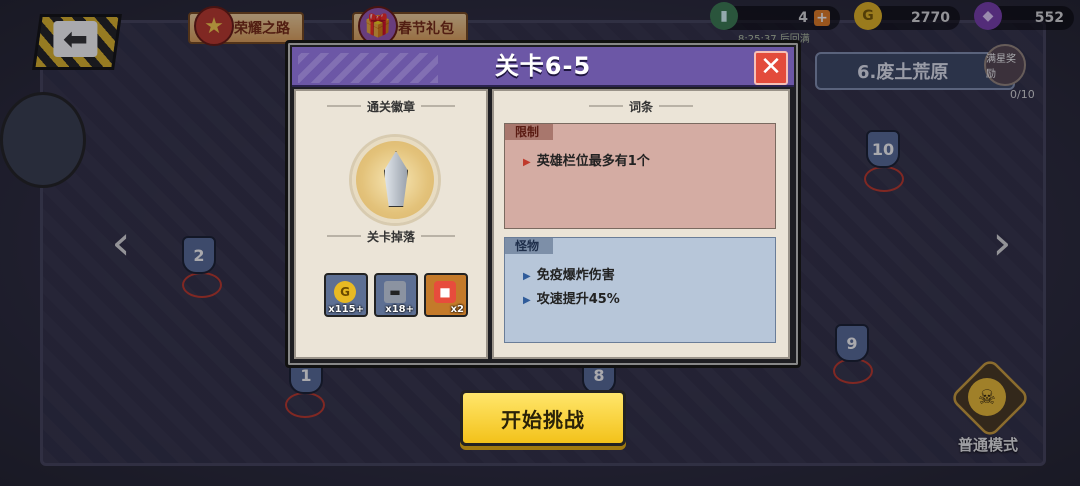 The height and width of the screenshot is (486, 1080). What do you see at coordinates (641, 106) in the screenshot?
I see `affix-header: 词条` at bounding box center [641, 106].